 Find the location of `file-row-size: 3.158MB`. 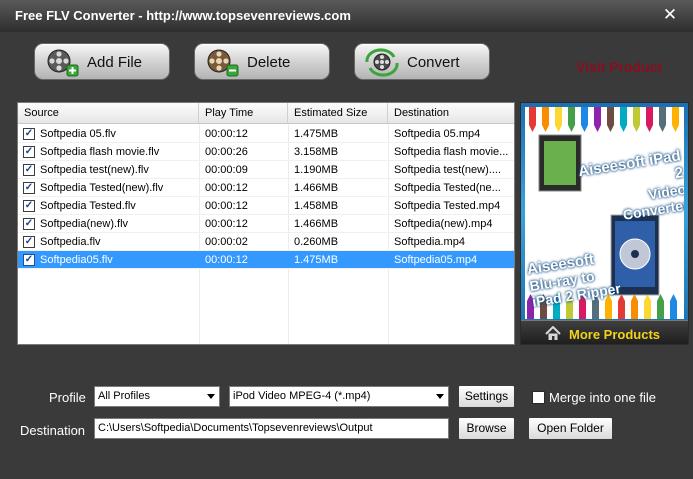

file-row-size: 3.158MB is located at coordinates (316, 152).